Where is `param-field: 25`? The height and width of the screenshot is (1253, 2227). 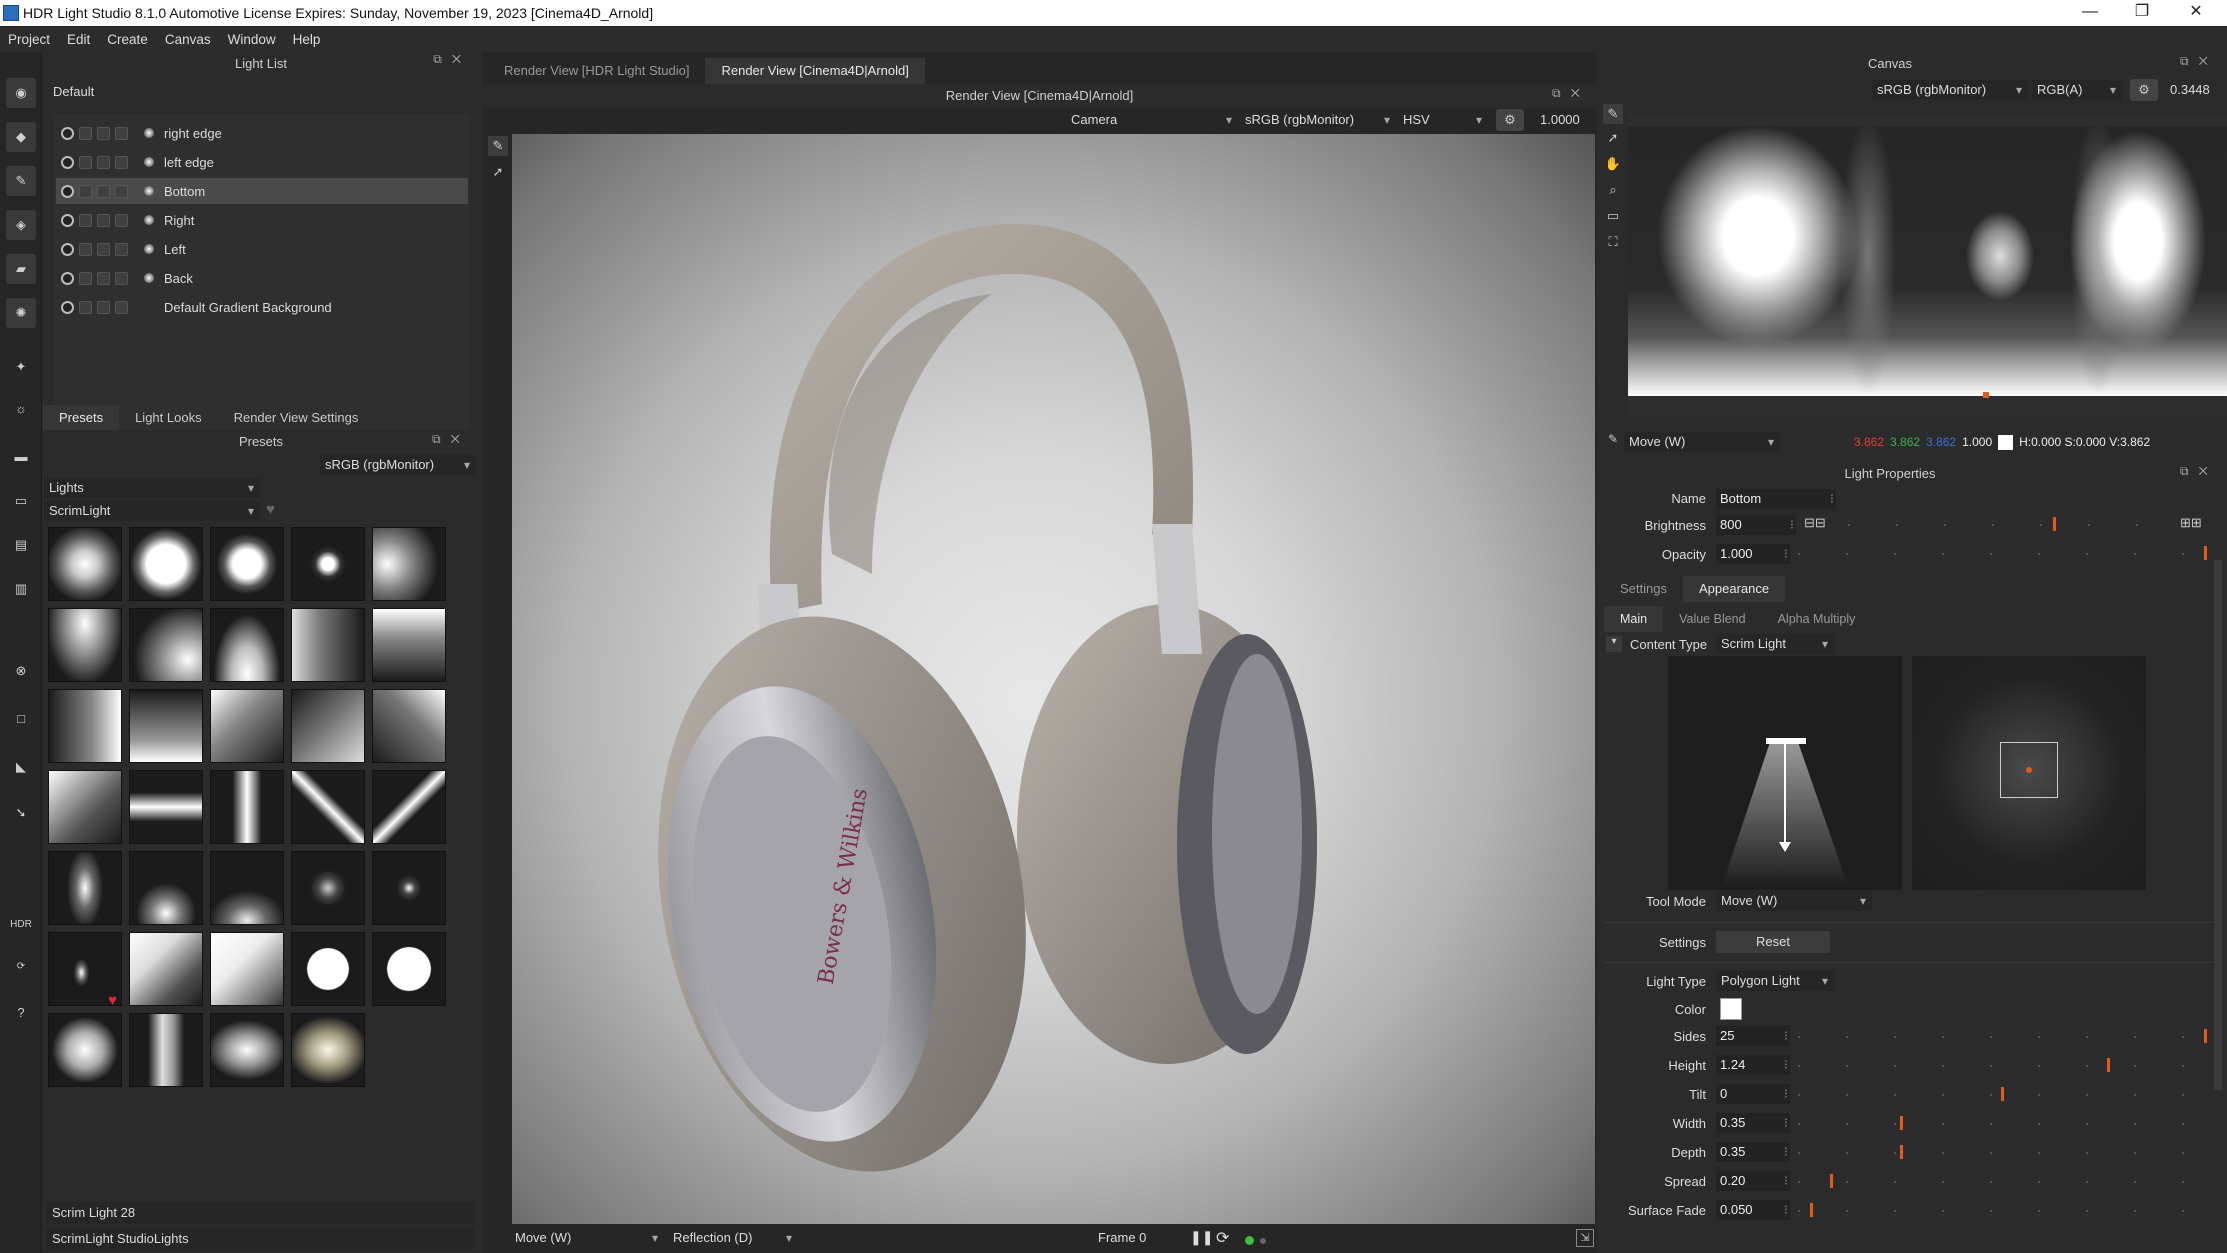
param-field: 25 is located at coordinates (1753, 1036).